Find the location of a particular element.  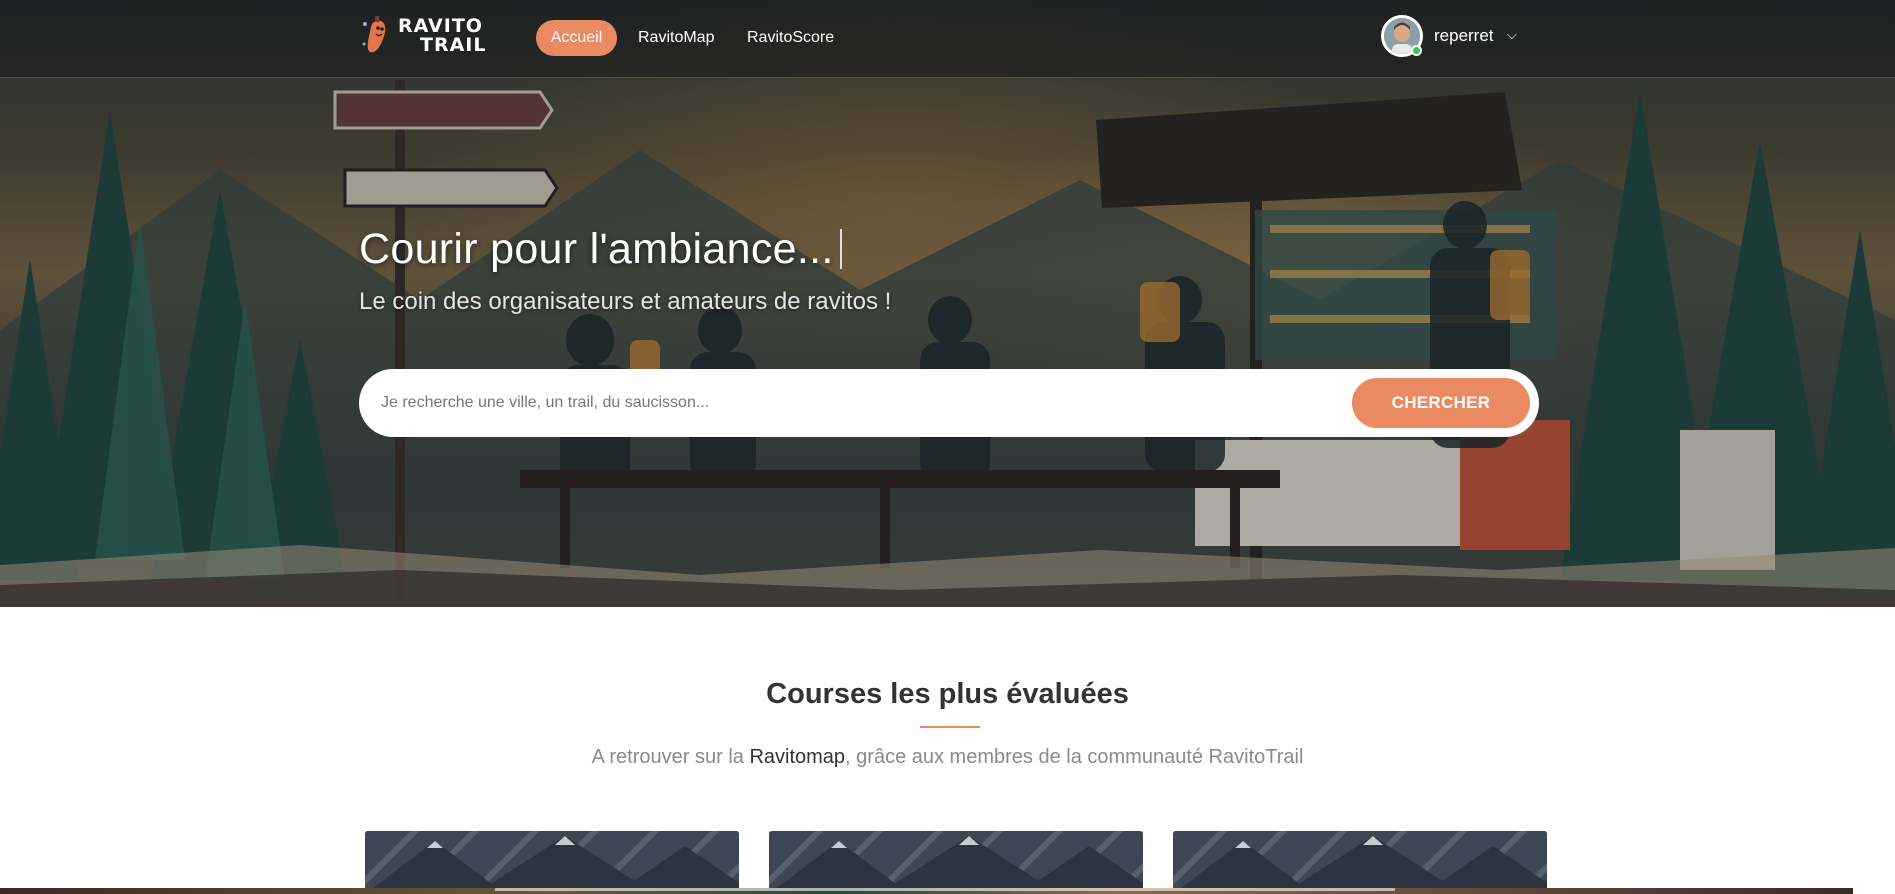

ravitotrail-logo: RAVITO TRAIL is located at coordinates (422, 37).